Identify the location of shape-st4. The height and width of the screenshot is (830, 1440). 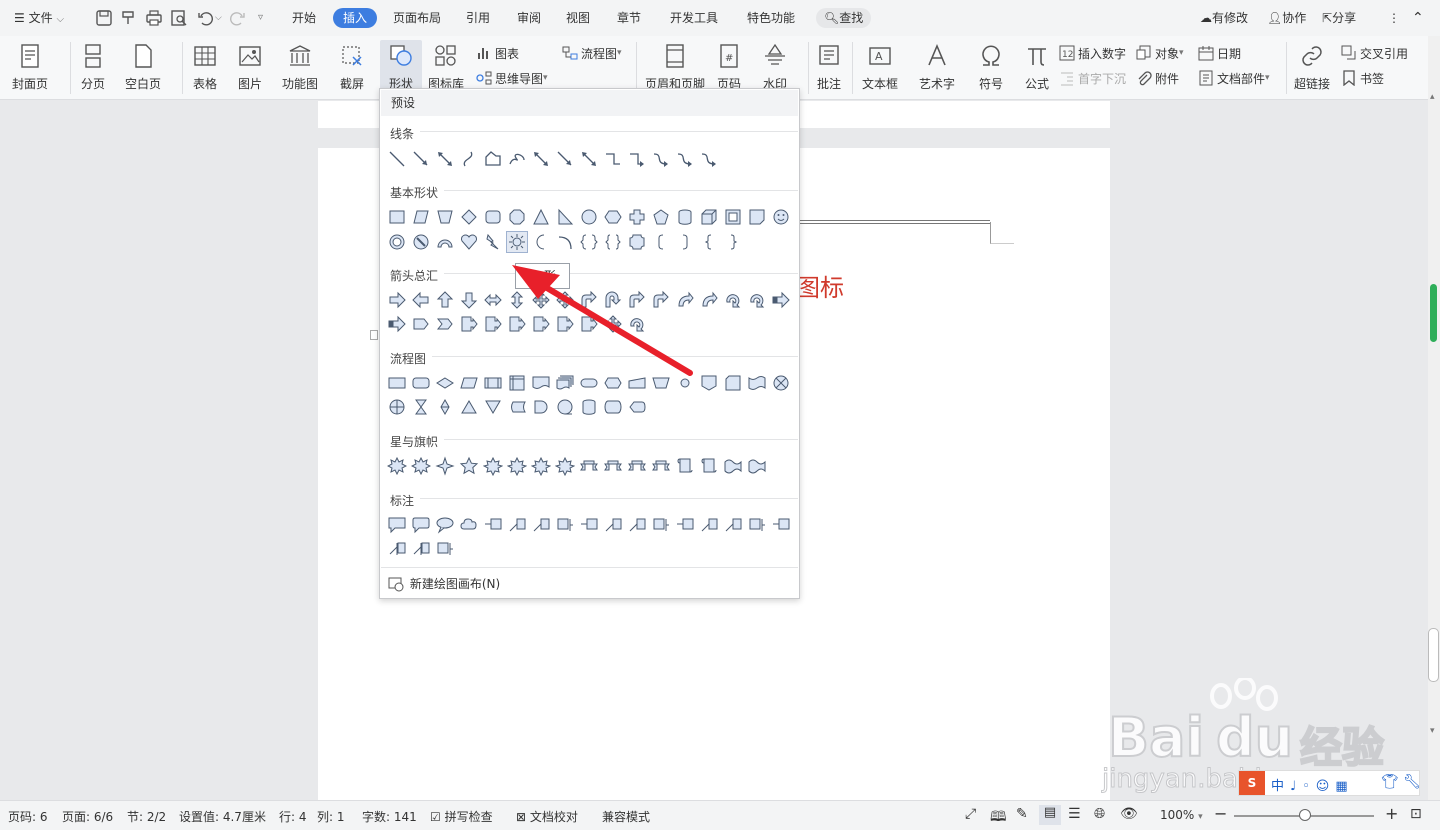
(445, 466).